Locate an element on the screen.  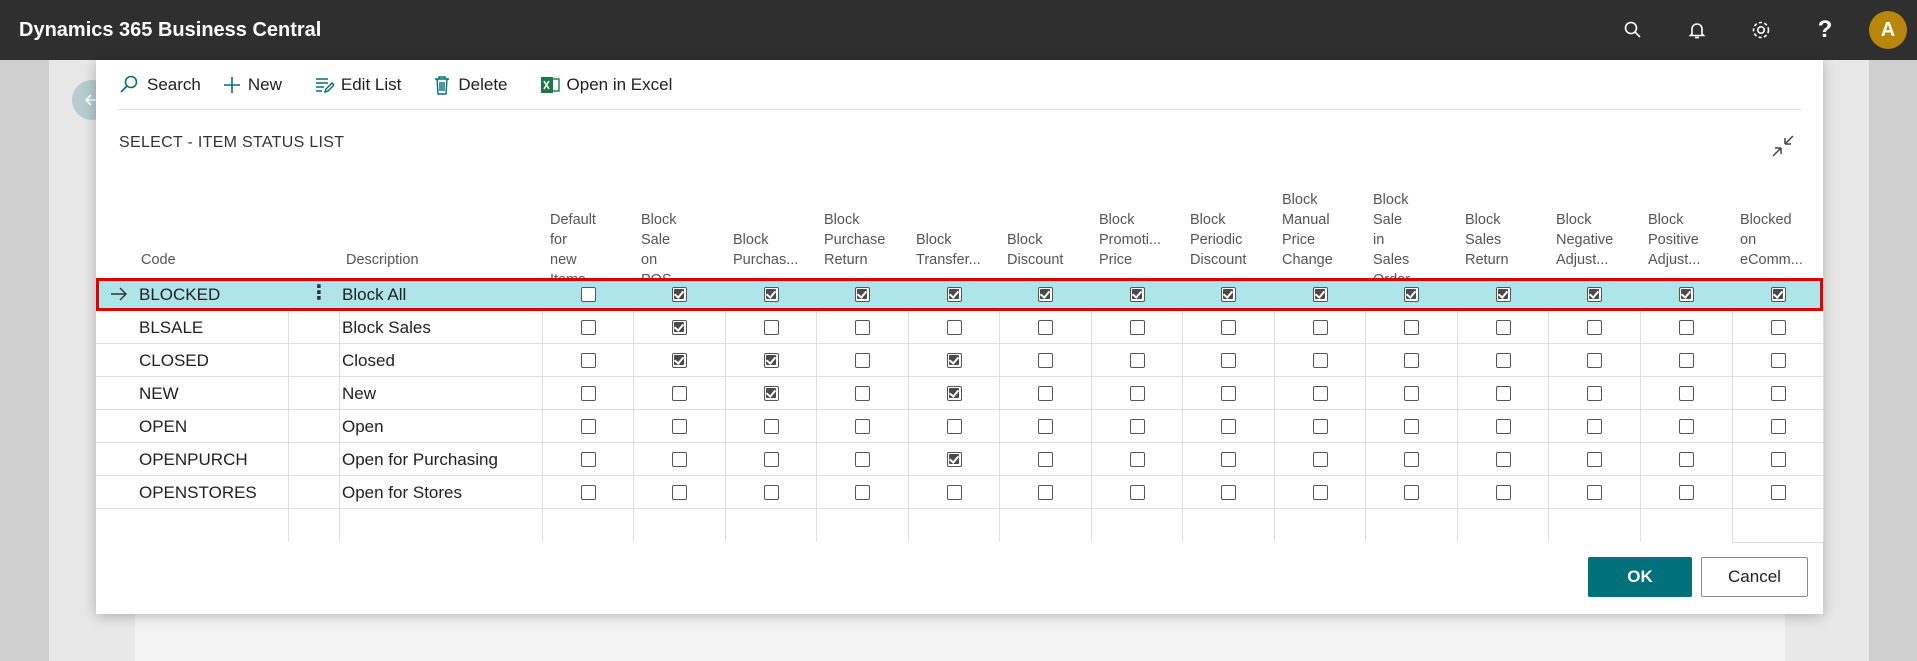
description-cell: Block Sales is located at coordinates (386, 328).